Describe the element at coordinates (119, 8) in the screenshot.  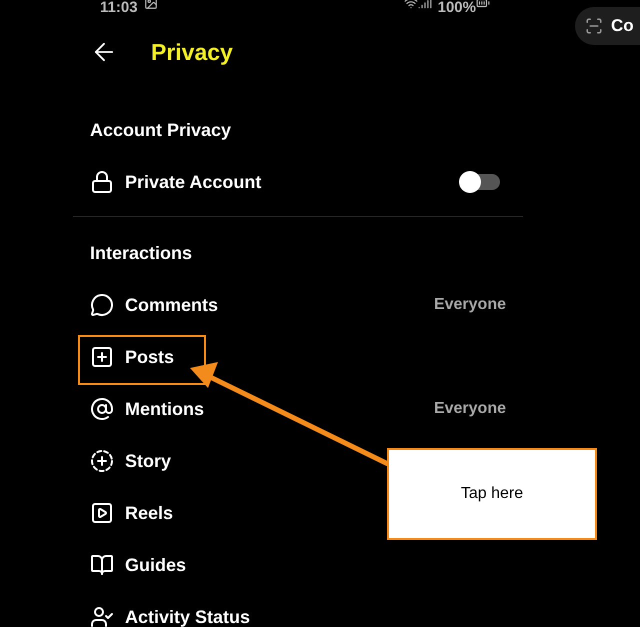
I see `clock-time: 11:03` at that location.